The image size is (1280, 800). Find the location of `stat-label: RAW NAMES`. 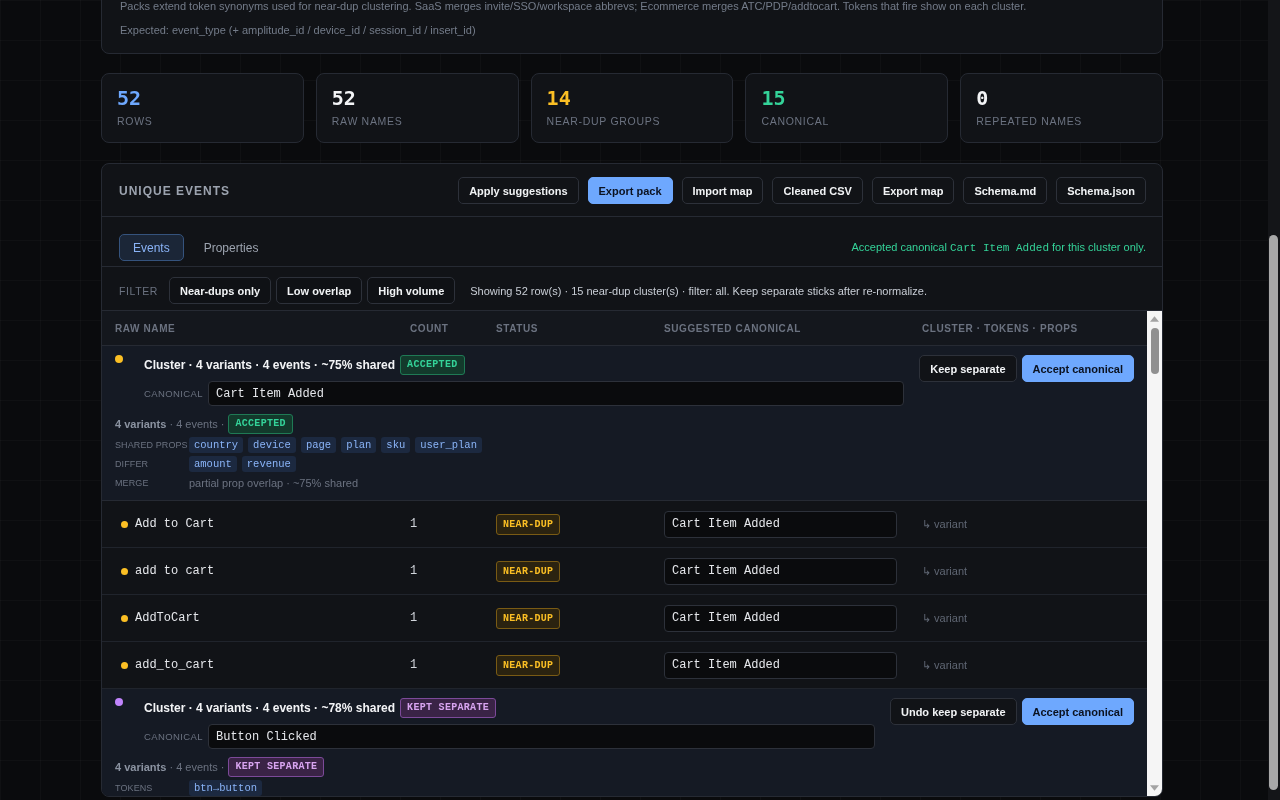

stat-label: RAW NAMES is located at coordinates (367, 121).